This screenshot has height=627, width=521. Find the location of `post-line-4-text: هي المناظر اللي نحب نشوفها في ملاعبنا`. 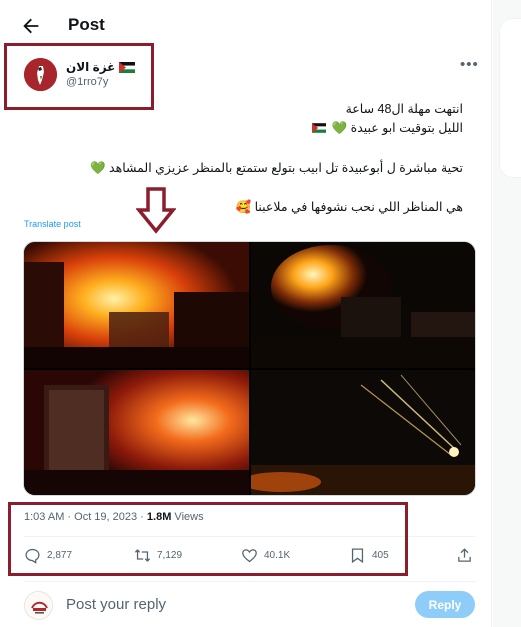

post-line-4-text: هي المناظر اللي نحب نشوفها في ملاعبنا is located at coordinates (358, 207).